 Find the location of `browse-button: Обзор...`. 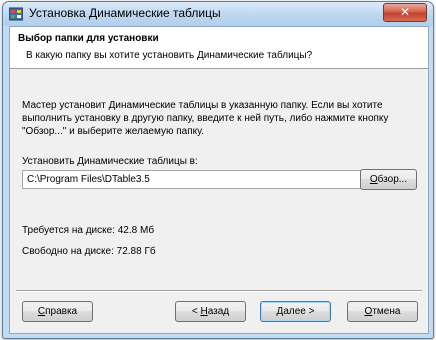

browse-button: Обзор... is located at coordinates (388, 179).